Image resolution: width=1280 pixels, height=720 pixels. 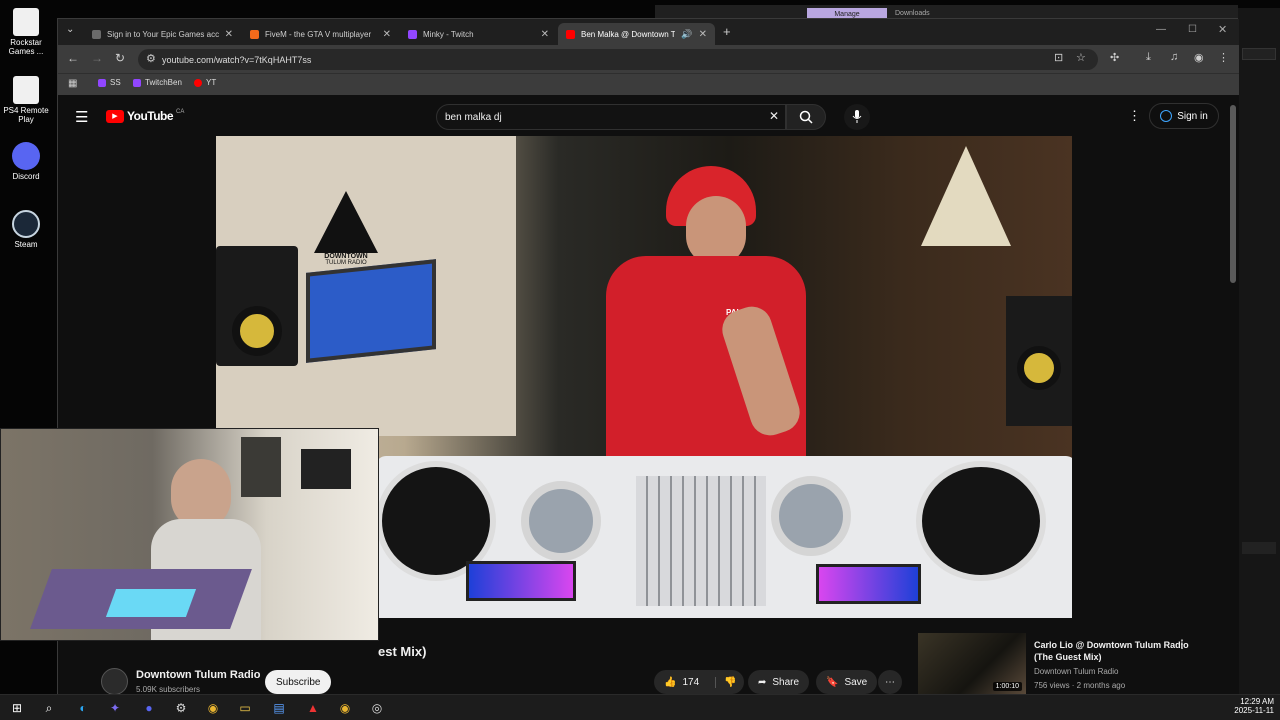 I want to click on apps-icon: ▦, so click(x=72, y=83).